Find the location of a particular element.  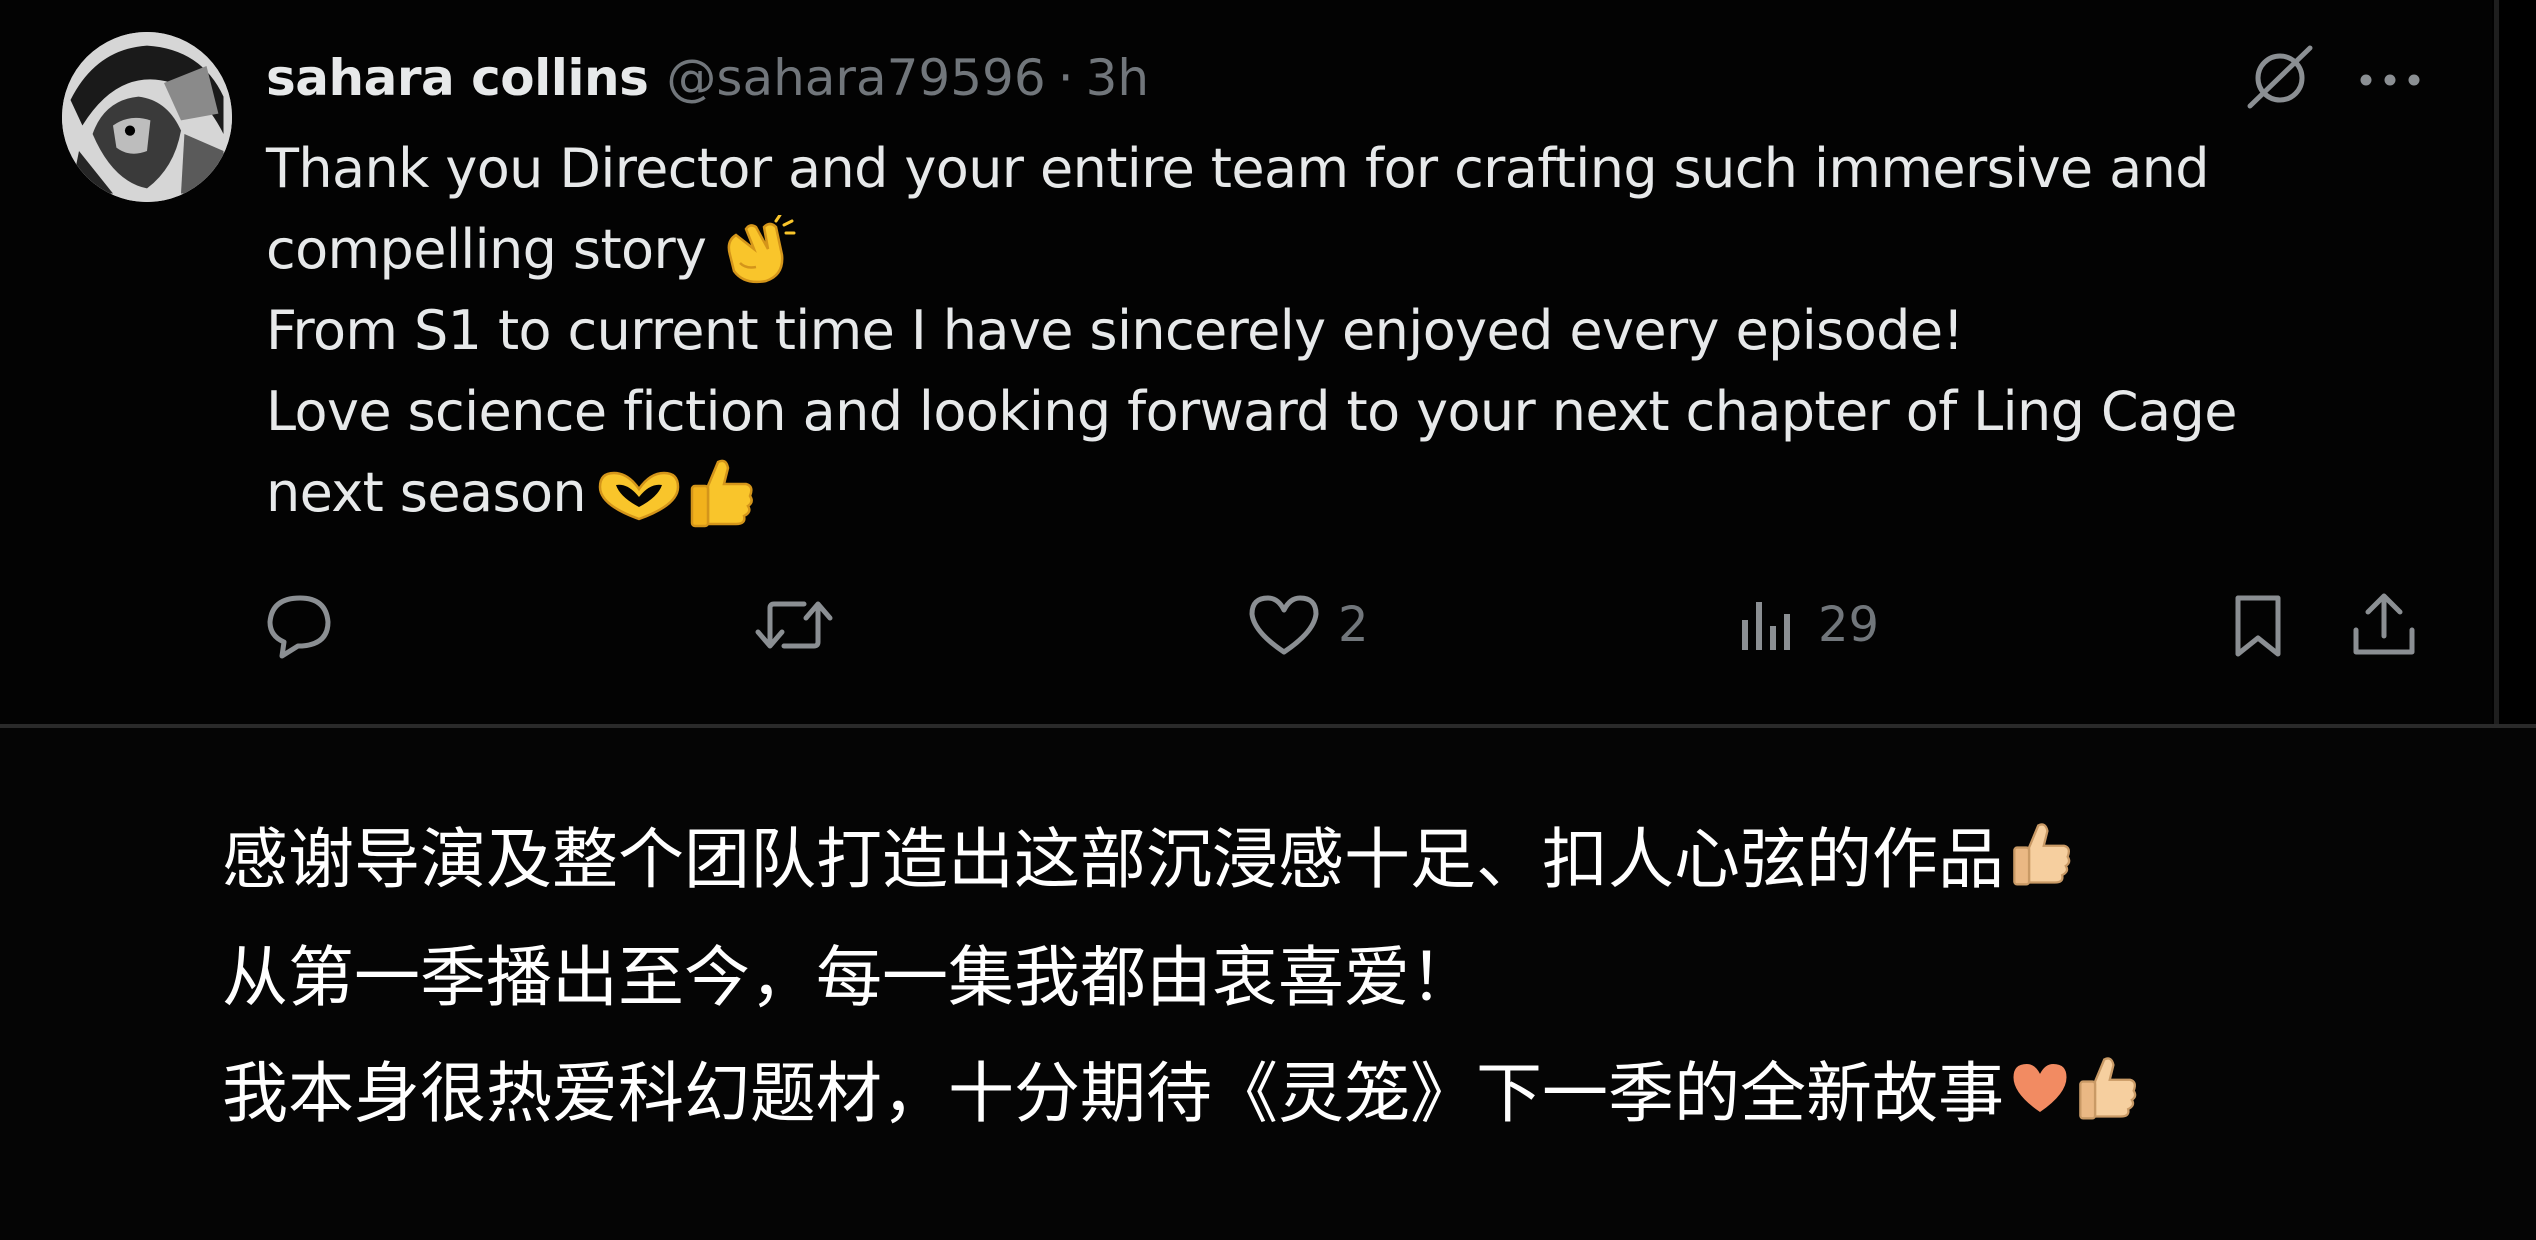

tweet-line: next season is located at coordinates (1366, 492).